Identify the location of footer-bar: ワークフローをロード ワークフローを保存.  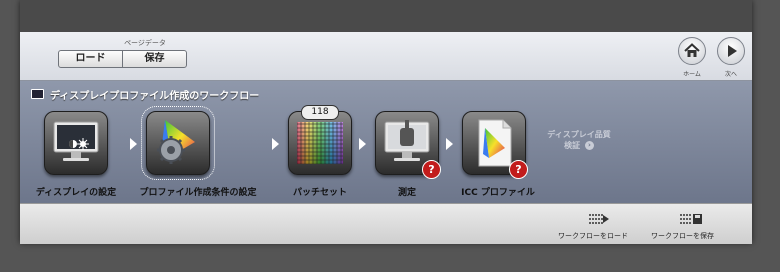
(386, 223).